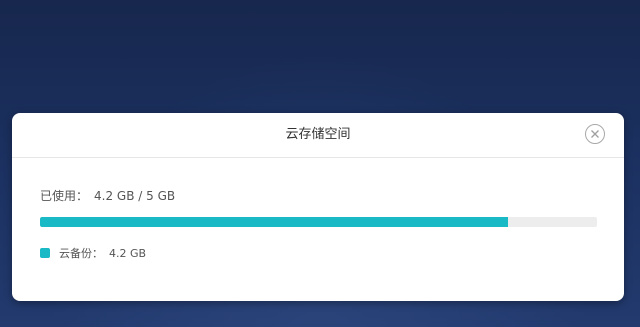 The height and width of the screenshot is (327, 640). What do you see at coordinates (45, 253) in the screenshot?
I see `legend-swatch` at bounding box center [45, 253].